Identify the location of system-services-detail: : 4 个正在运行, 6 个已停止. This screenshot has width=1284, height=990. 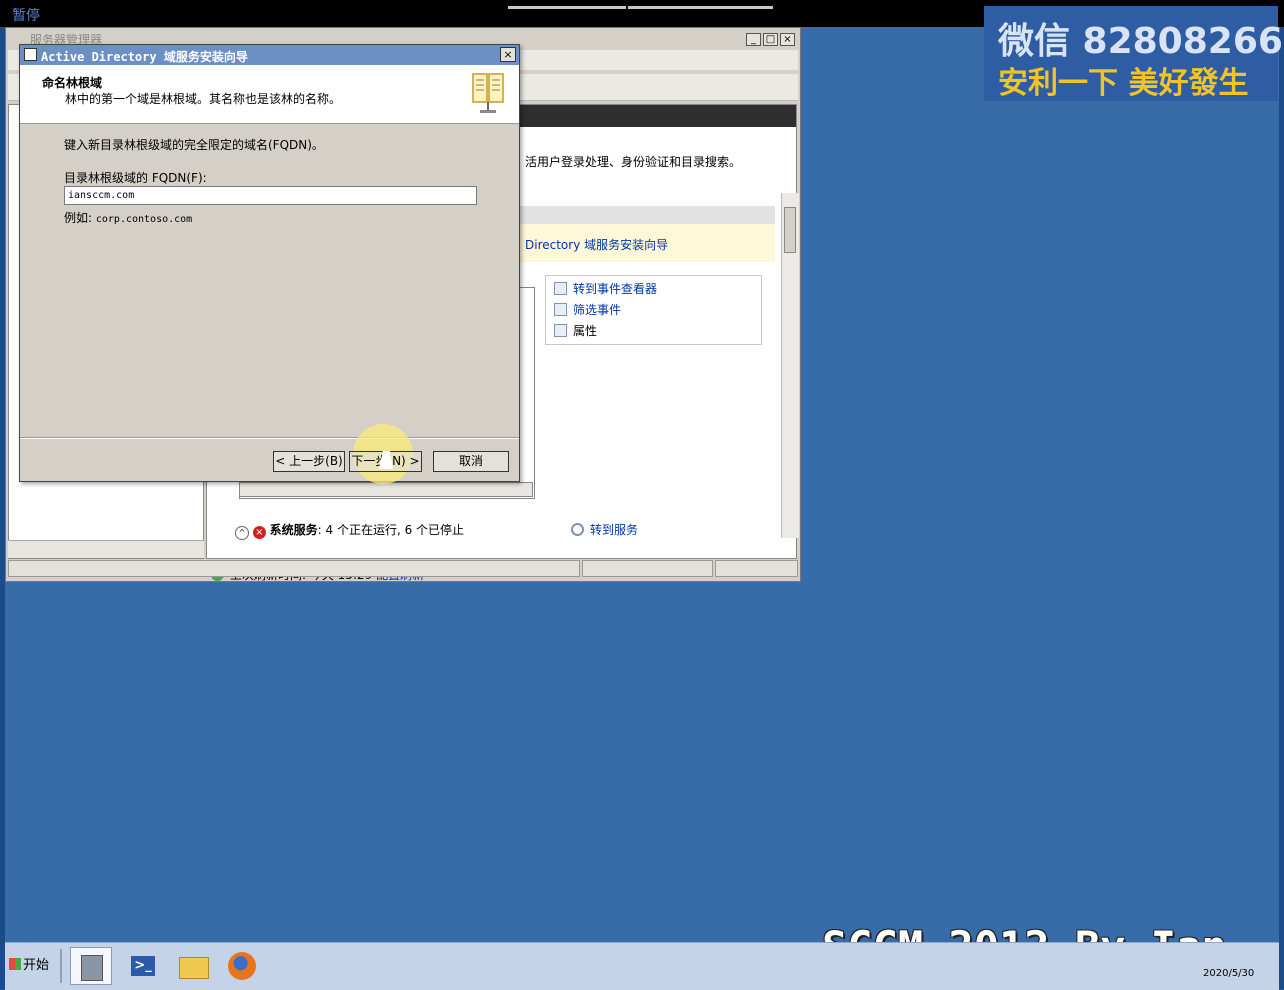
(391, 530).